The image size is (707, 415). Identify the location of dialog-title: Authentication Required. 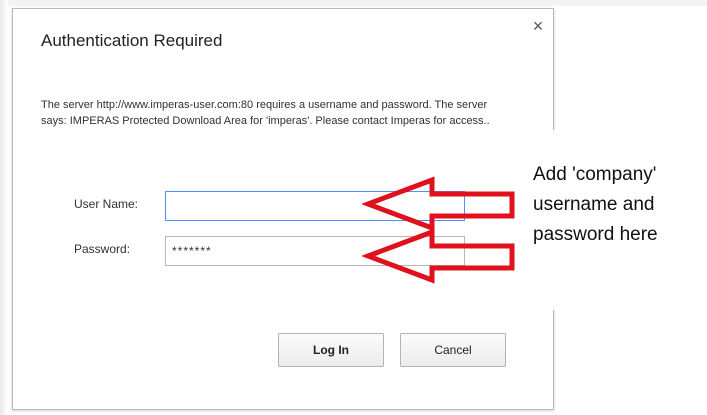
(132, 40).